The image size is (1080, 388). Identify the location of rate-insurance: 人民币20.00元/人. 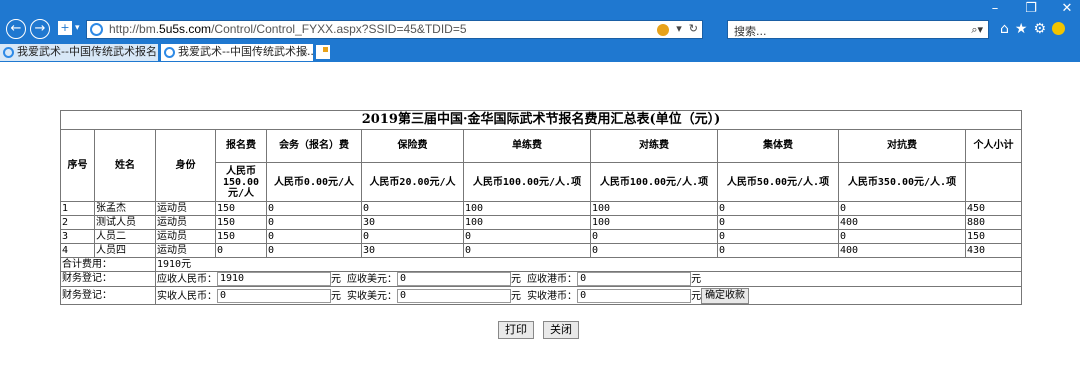
(412, 182).